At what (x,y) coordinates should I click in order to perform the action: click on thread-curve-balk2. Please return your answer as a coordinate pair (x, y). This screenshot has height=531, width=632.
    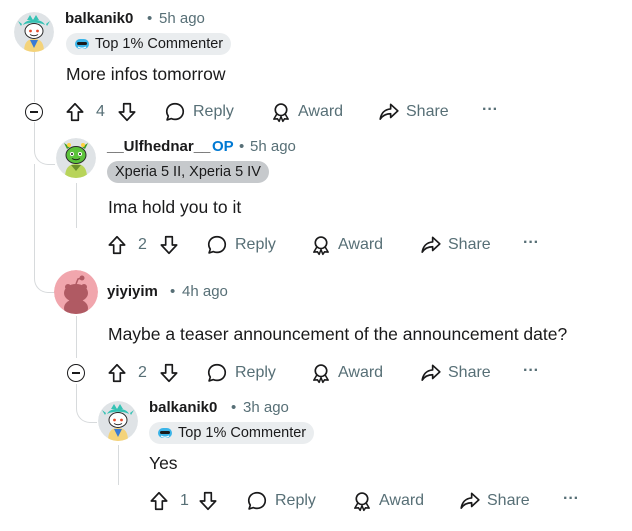
    Looking at the image, I should click on (86, 403).